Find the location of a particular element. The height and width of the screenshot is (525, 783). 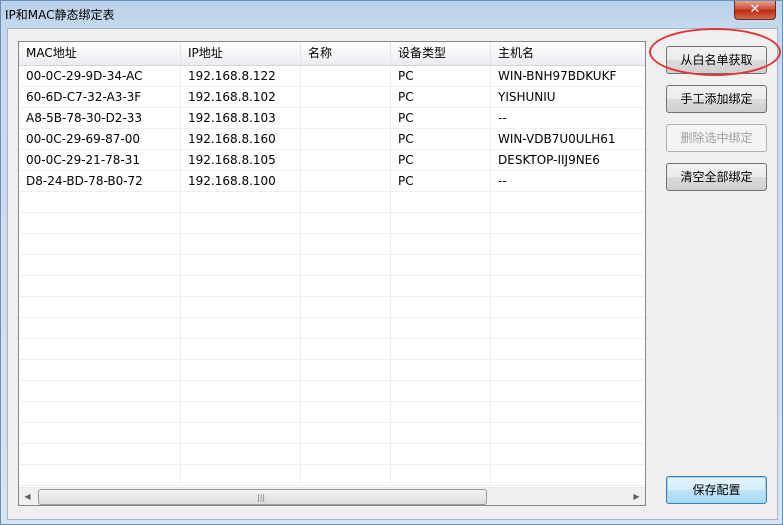

horizontal-scrollbar: ◀ ||| ▶ is located at coordinates (332, 496).